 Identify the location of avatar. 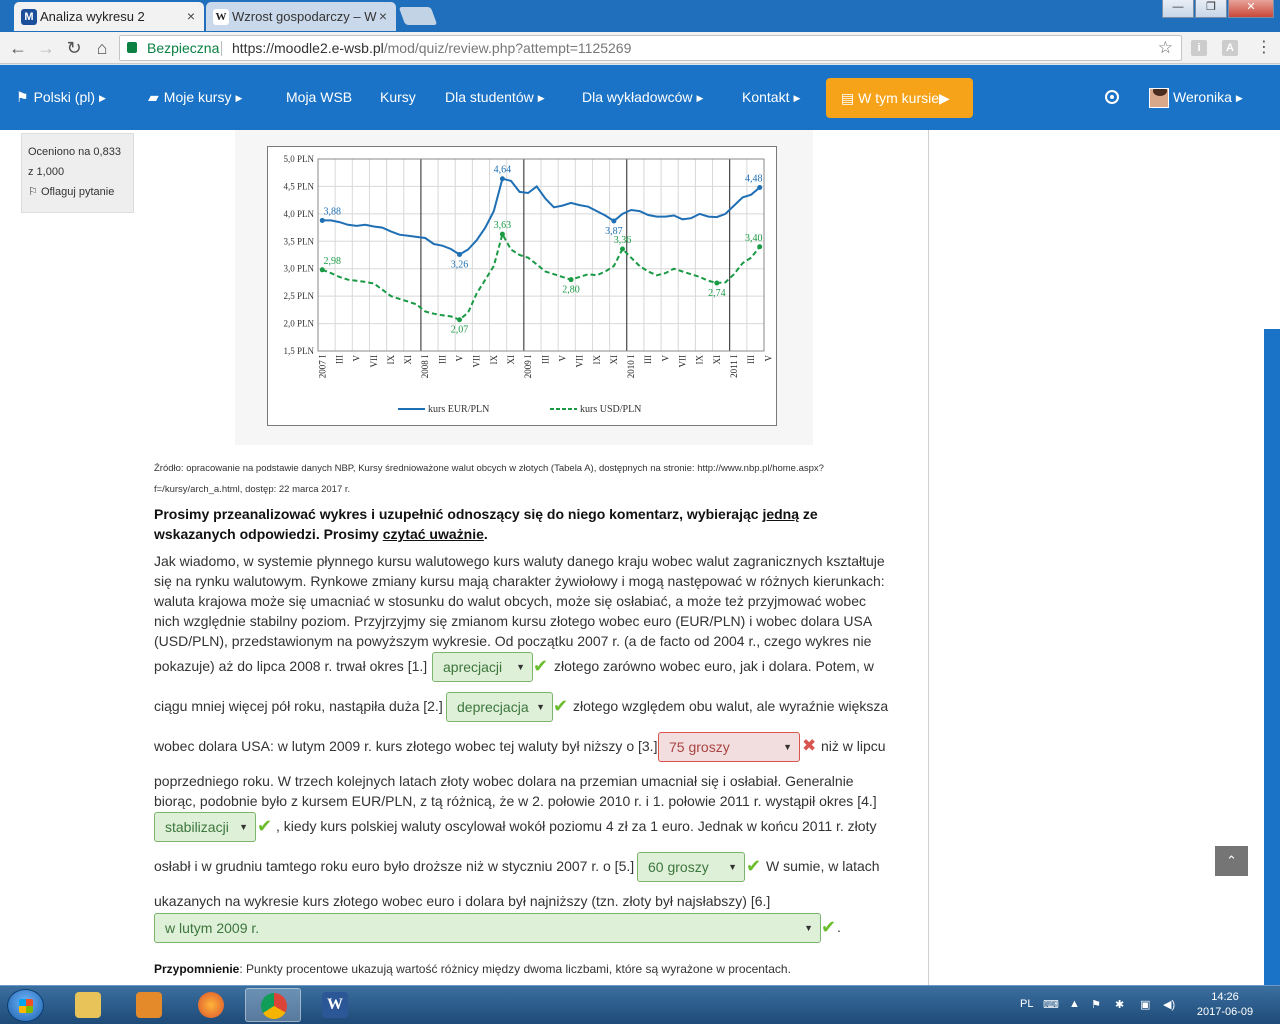
(1159, 98).